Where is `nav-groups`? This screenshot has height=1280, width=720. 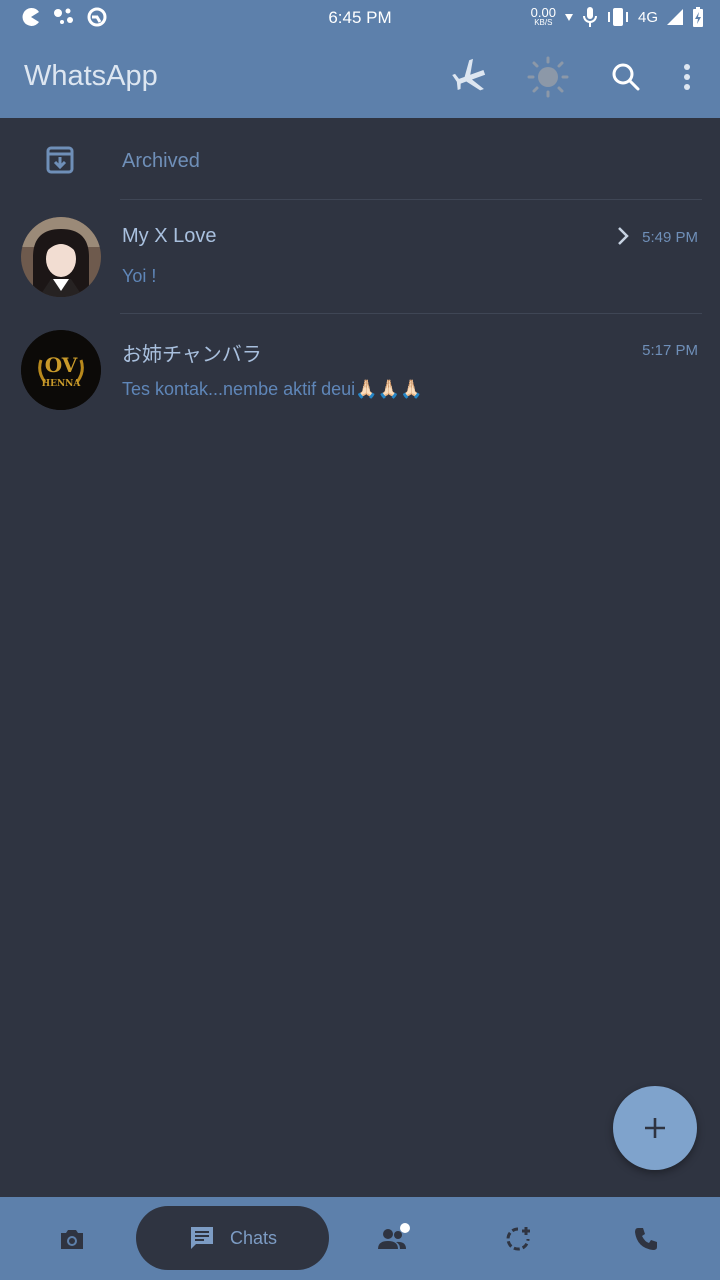 nav-groups is located at coordinates (392, 1239).